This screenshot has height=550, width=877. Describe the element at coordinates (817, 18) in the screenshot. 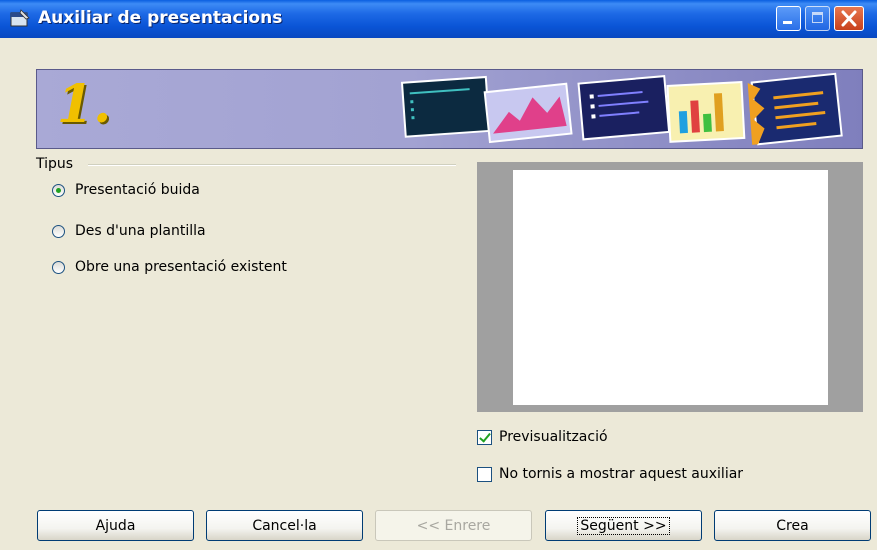

I see `maximize-button` at that location.